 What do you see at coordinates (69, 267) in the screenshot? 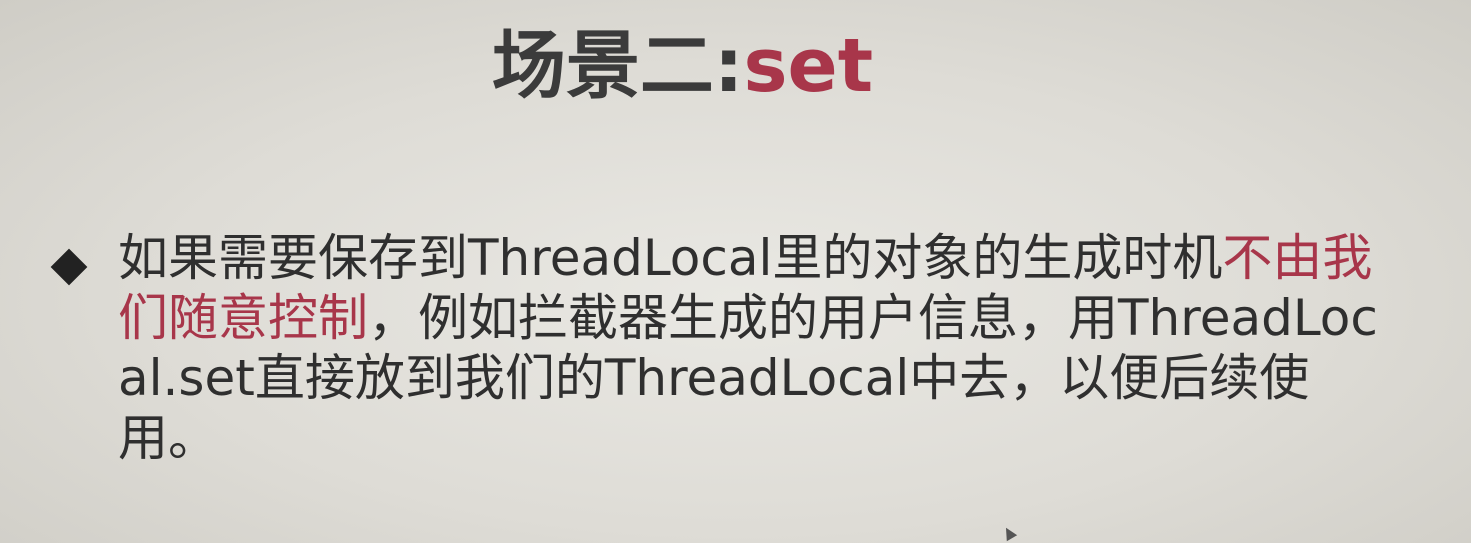
I see `diamond-bullet-icon` at bounding box center [69, 267].